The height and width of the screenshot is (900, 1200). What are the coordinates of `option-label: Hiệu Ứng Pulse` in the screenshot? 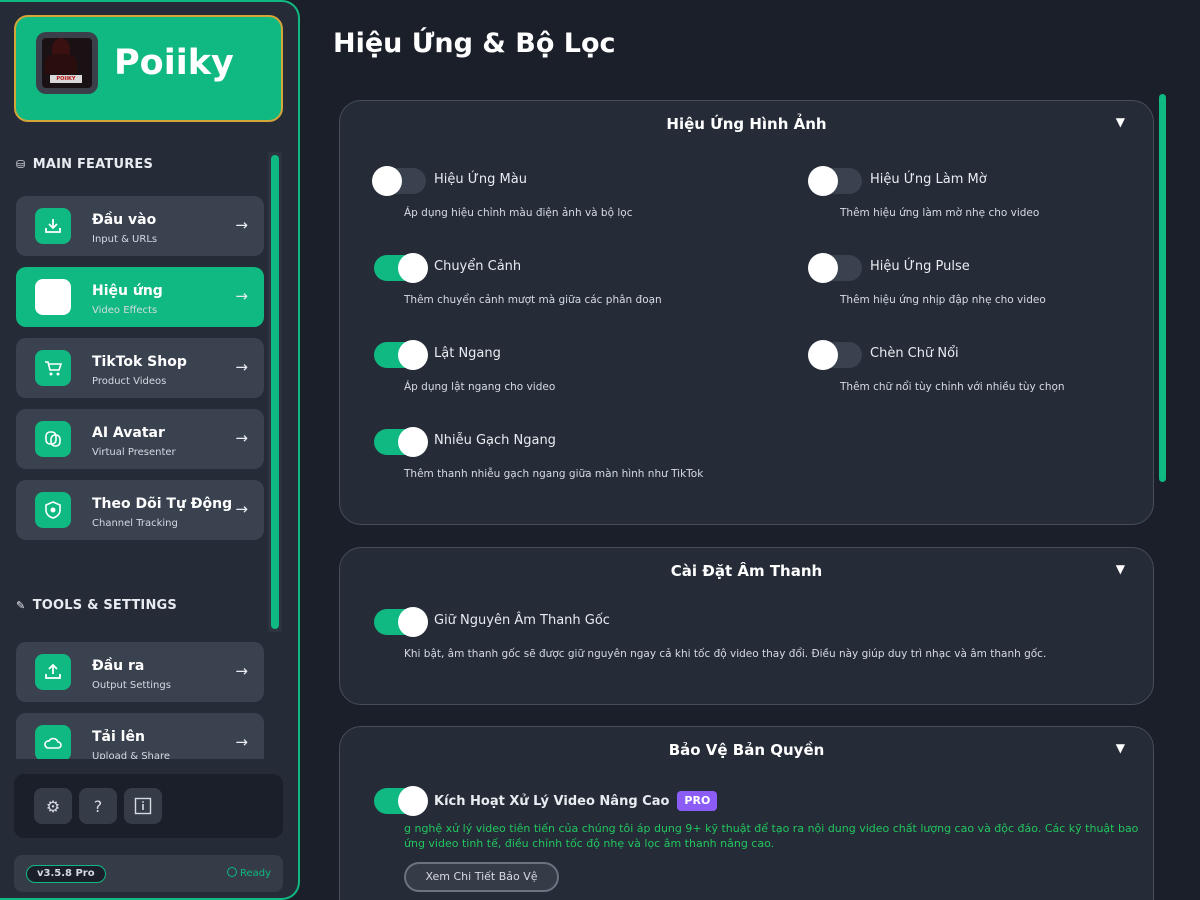 It's located at (920, 266).